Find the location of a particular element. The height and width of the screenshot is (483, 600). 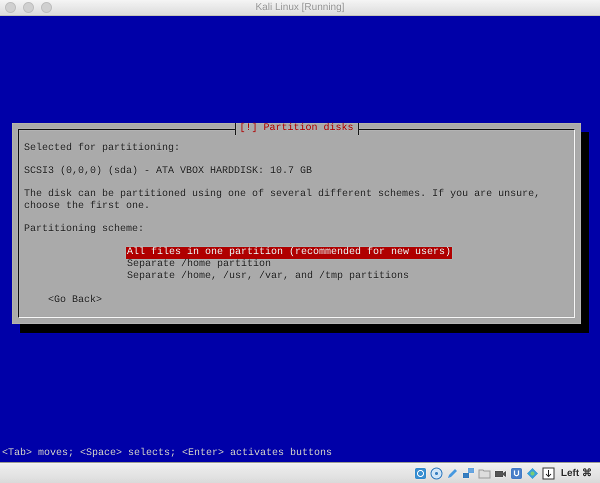

scheme-option: All files in one partition (recommended for new users) is located at coordinates (289, 253).